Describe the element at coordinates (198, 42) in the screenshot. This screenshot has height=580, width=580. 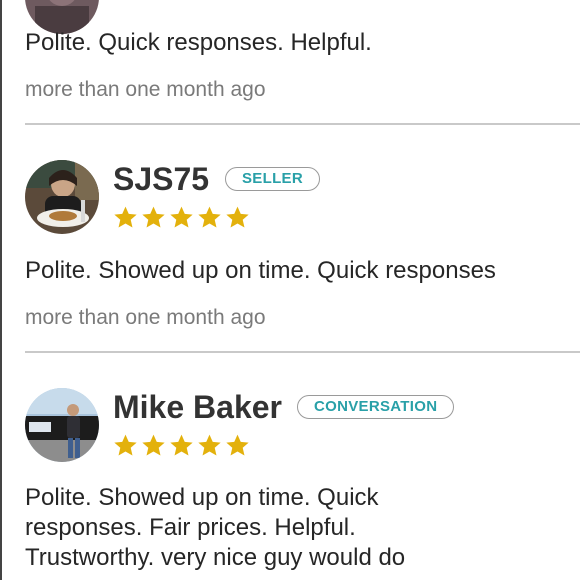
I see `review-text: Polite. Quick responses. Helpful.` at that location.